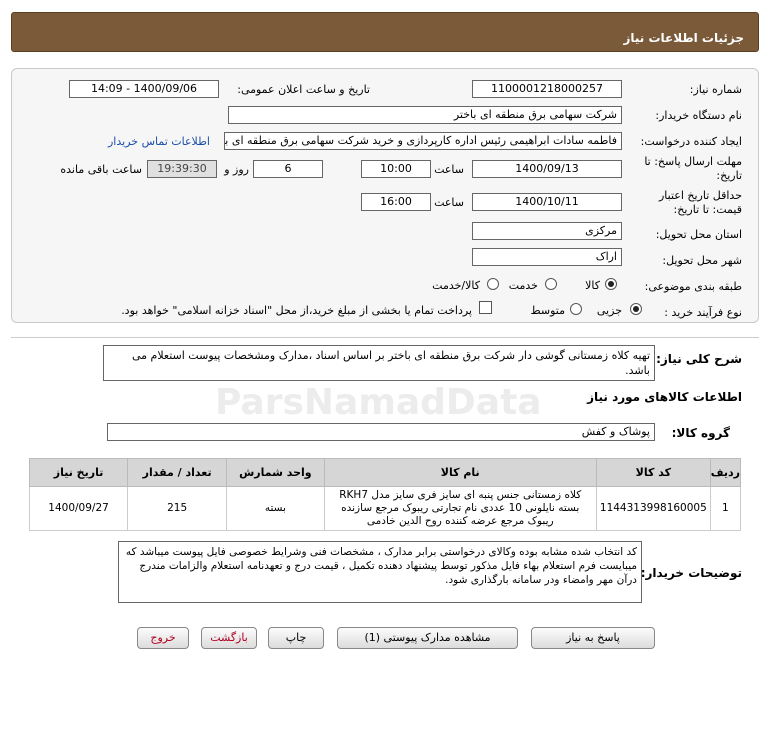 The image size is (770, 745). Describe the element at coordinates (693, 286) in the screenshot. I see `category-label: طبقه بندی موضوعی:` at that location.